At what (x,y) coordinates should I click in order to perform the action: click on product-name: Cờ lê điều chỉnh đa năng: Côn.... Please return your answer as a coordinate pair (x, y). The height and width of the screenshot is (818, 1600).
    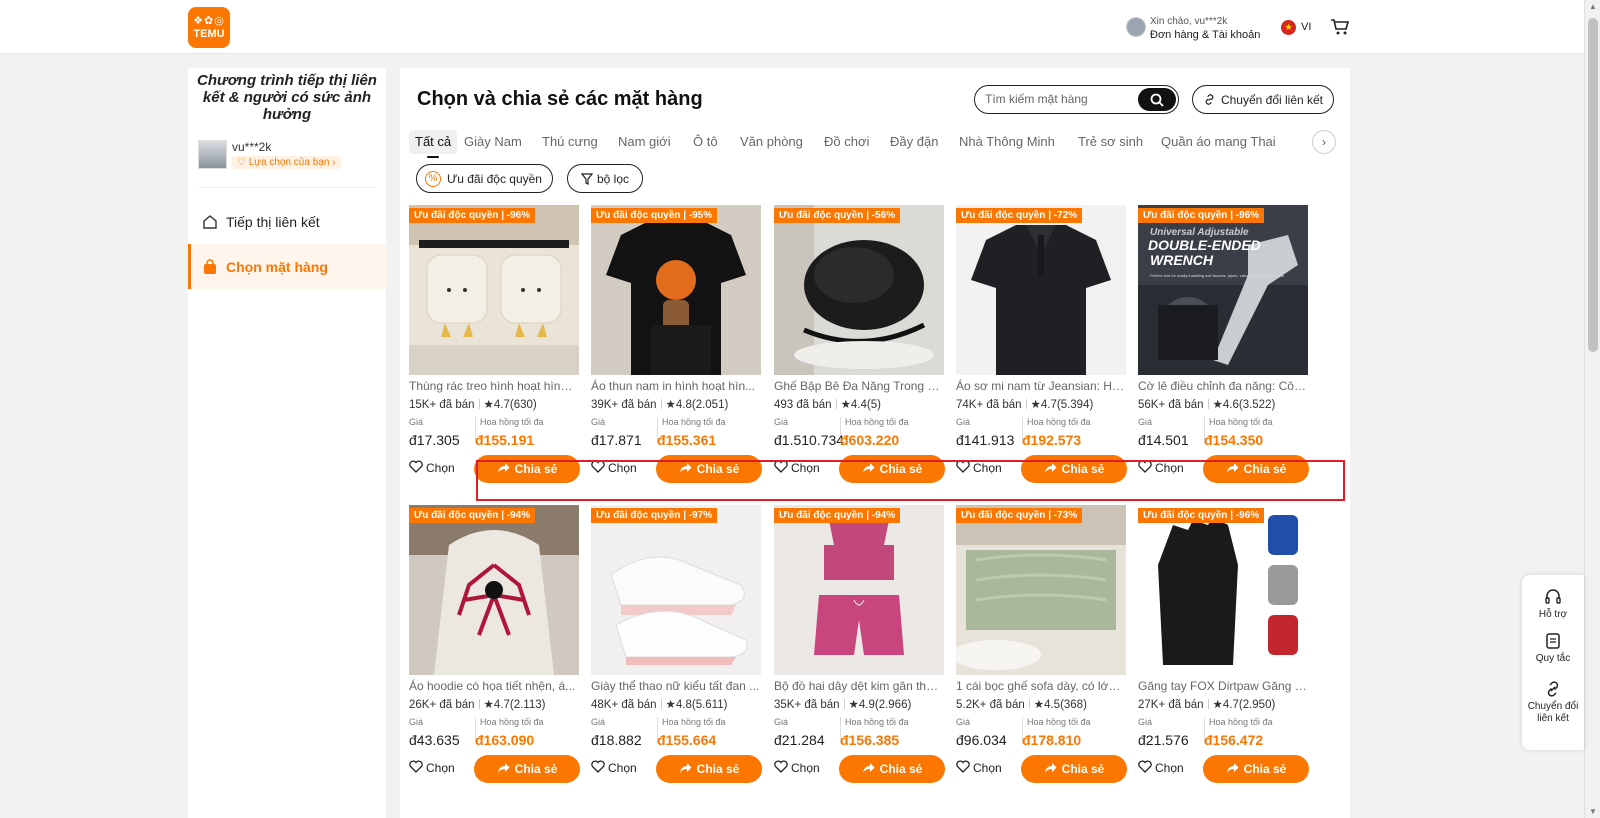
    Looking at the image, I should click on (1223, 386).